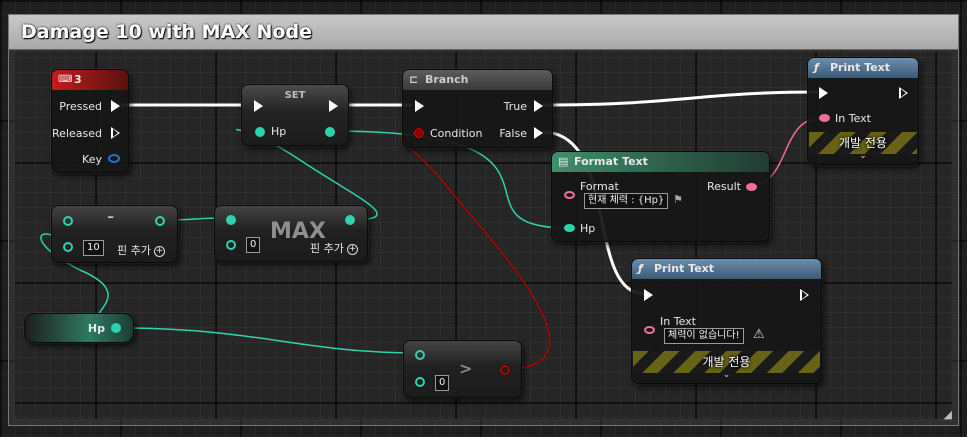  Describe the element at coordinates (477, 80) in the screenshot. I see `branch-header: ⊏ Branch` at that location.